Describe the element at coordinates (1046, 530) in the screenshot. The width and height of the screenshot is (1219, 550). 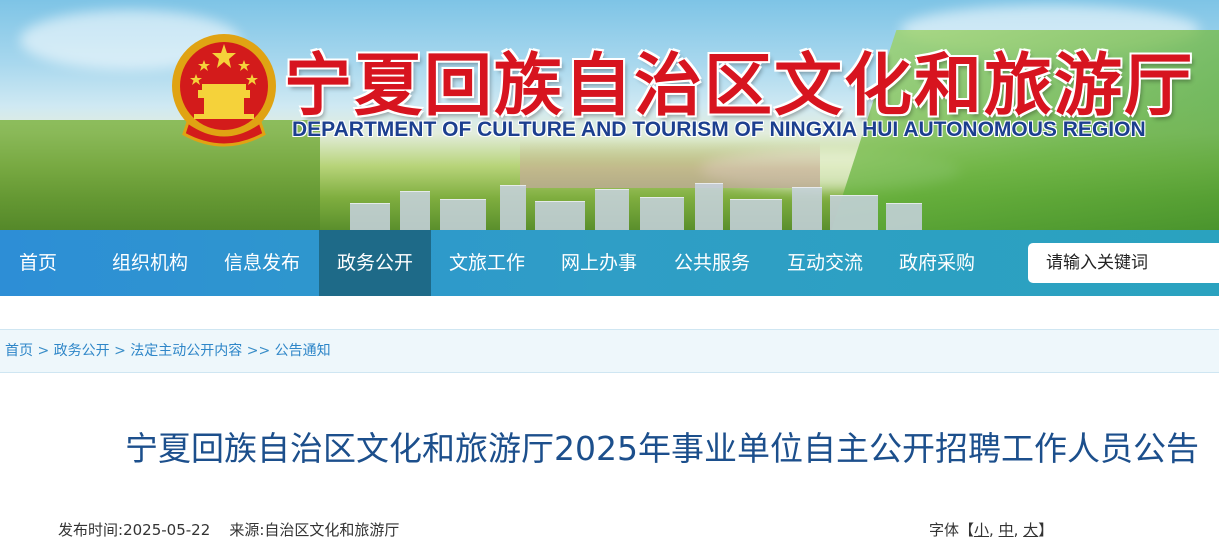
I see `font-size-close: 】` at that location.